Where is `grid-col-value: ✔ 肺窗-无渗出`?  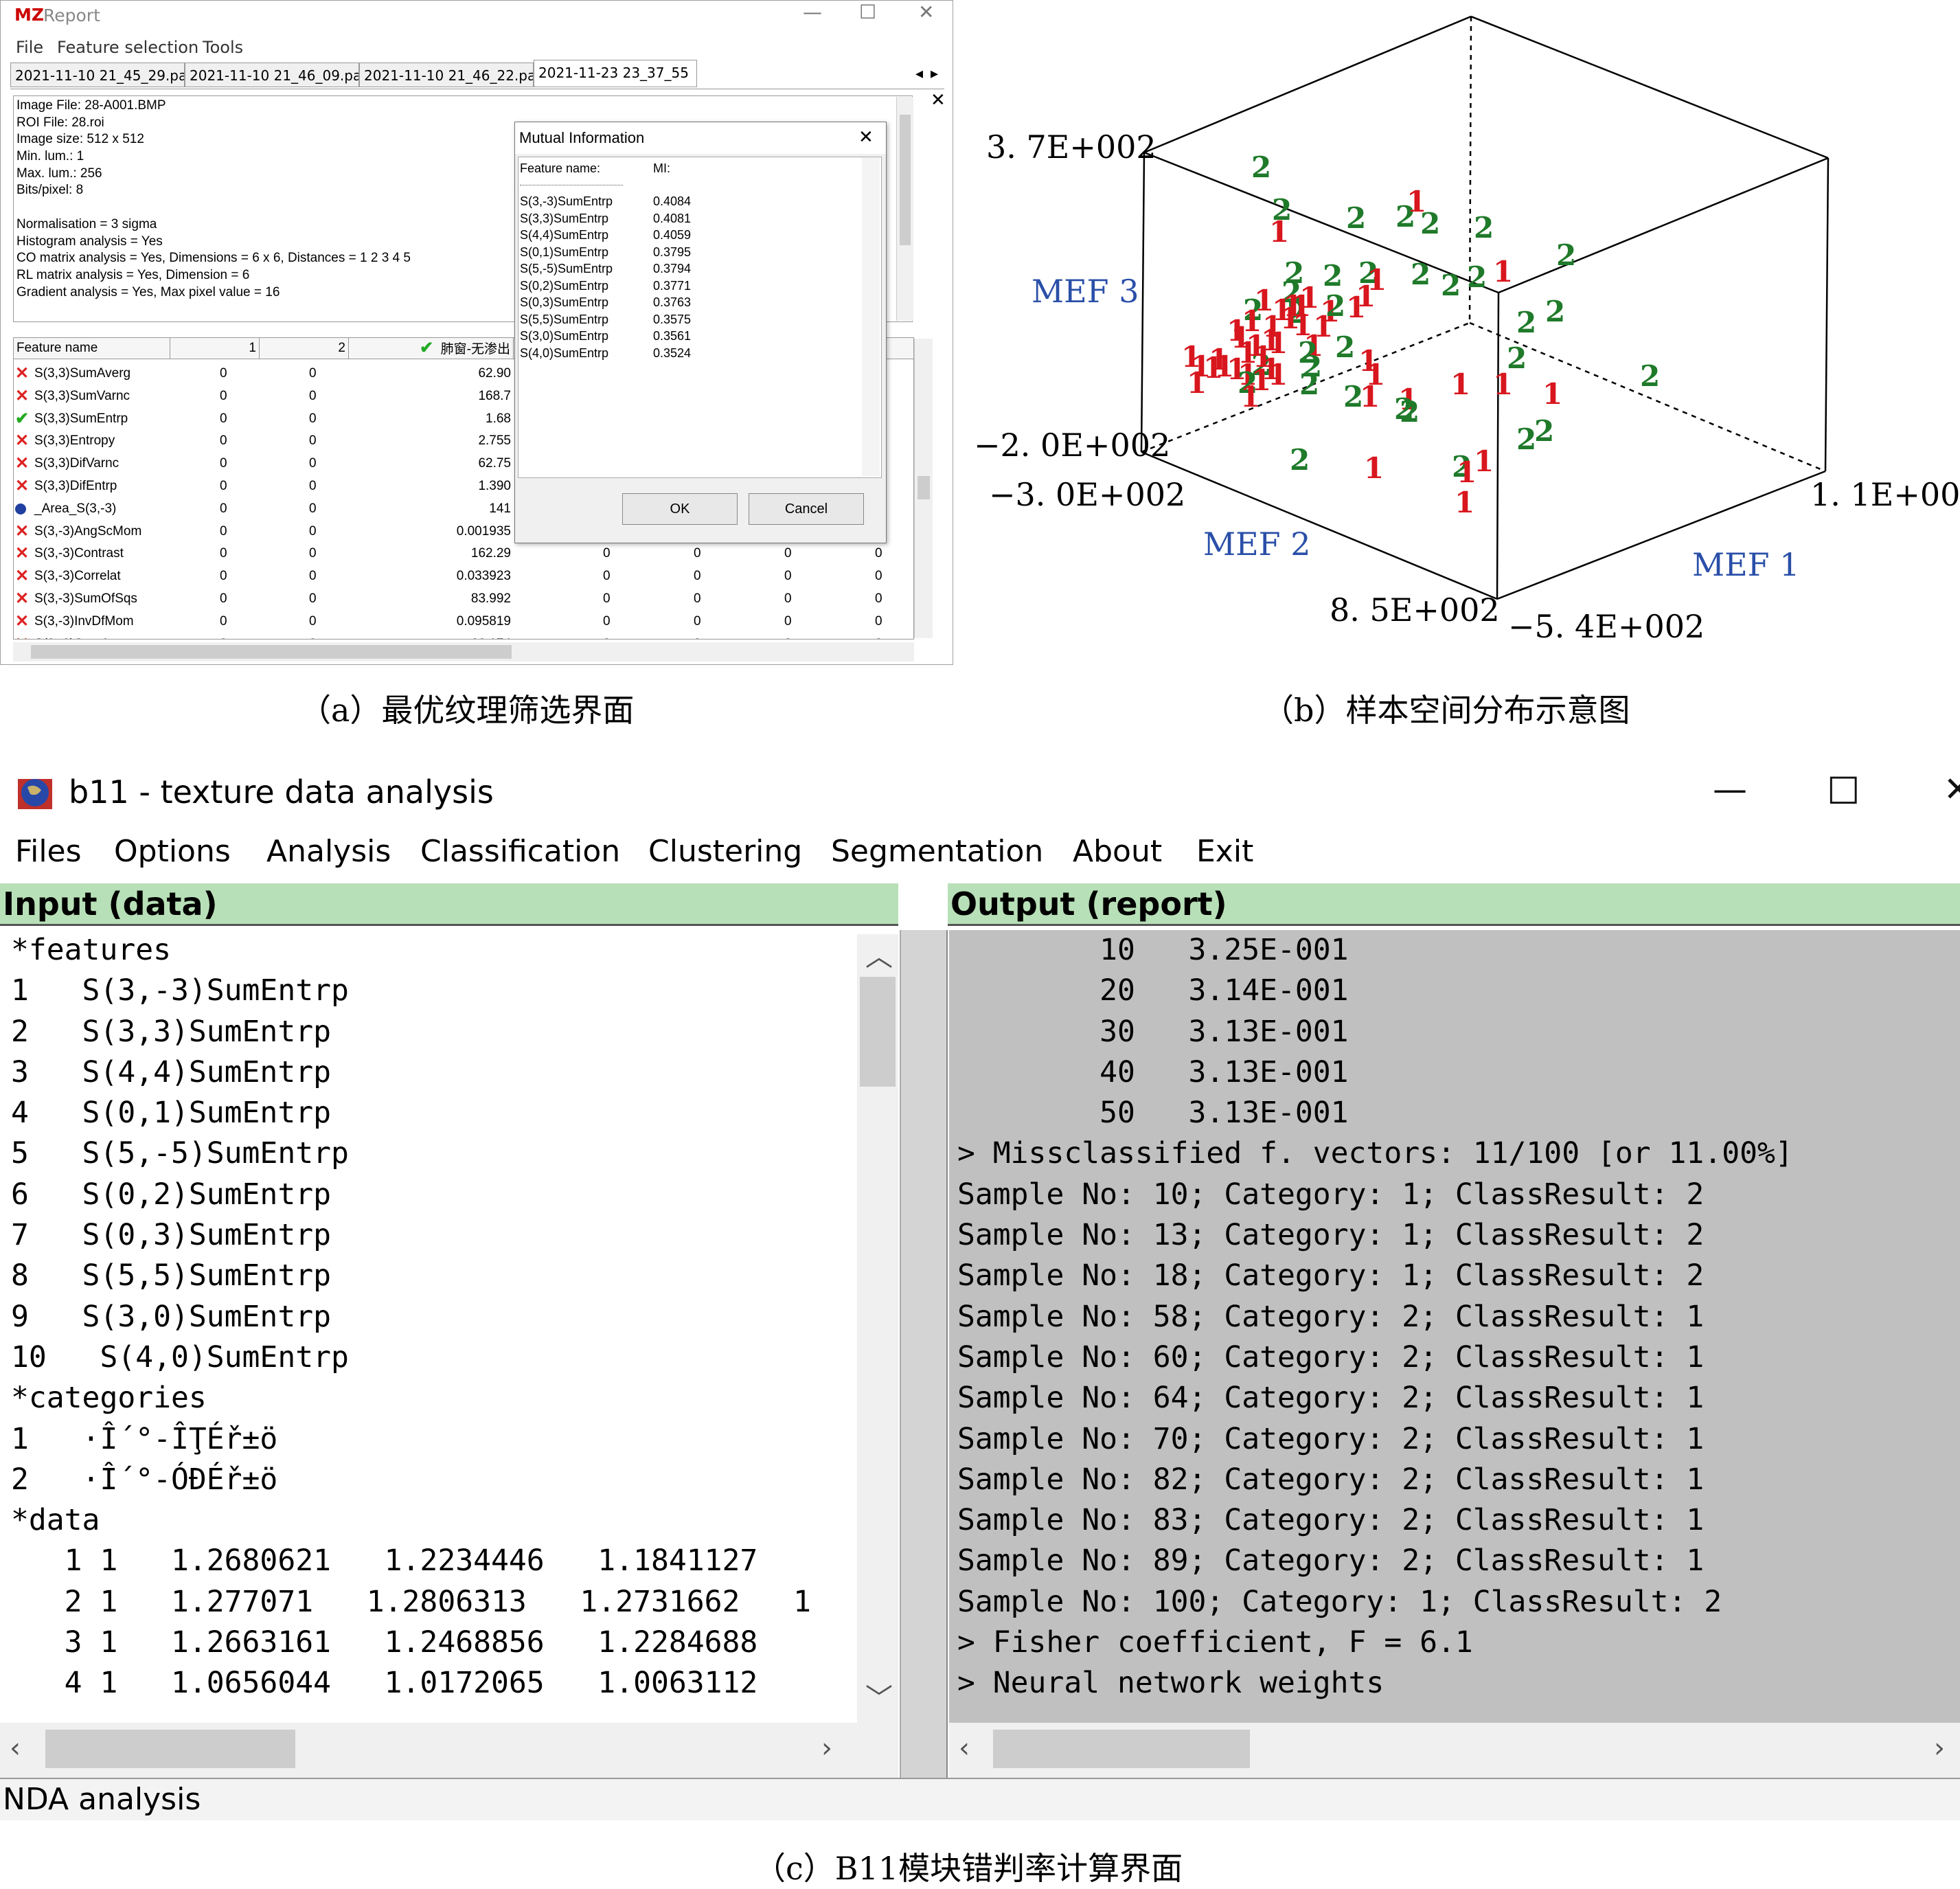 grid-col-value: ✔ 肺窗-无渗出 is located at coordinates (431, 348).